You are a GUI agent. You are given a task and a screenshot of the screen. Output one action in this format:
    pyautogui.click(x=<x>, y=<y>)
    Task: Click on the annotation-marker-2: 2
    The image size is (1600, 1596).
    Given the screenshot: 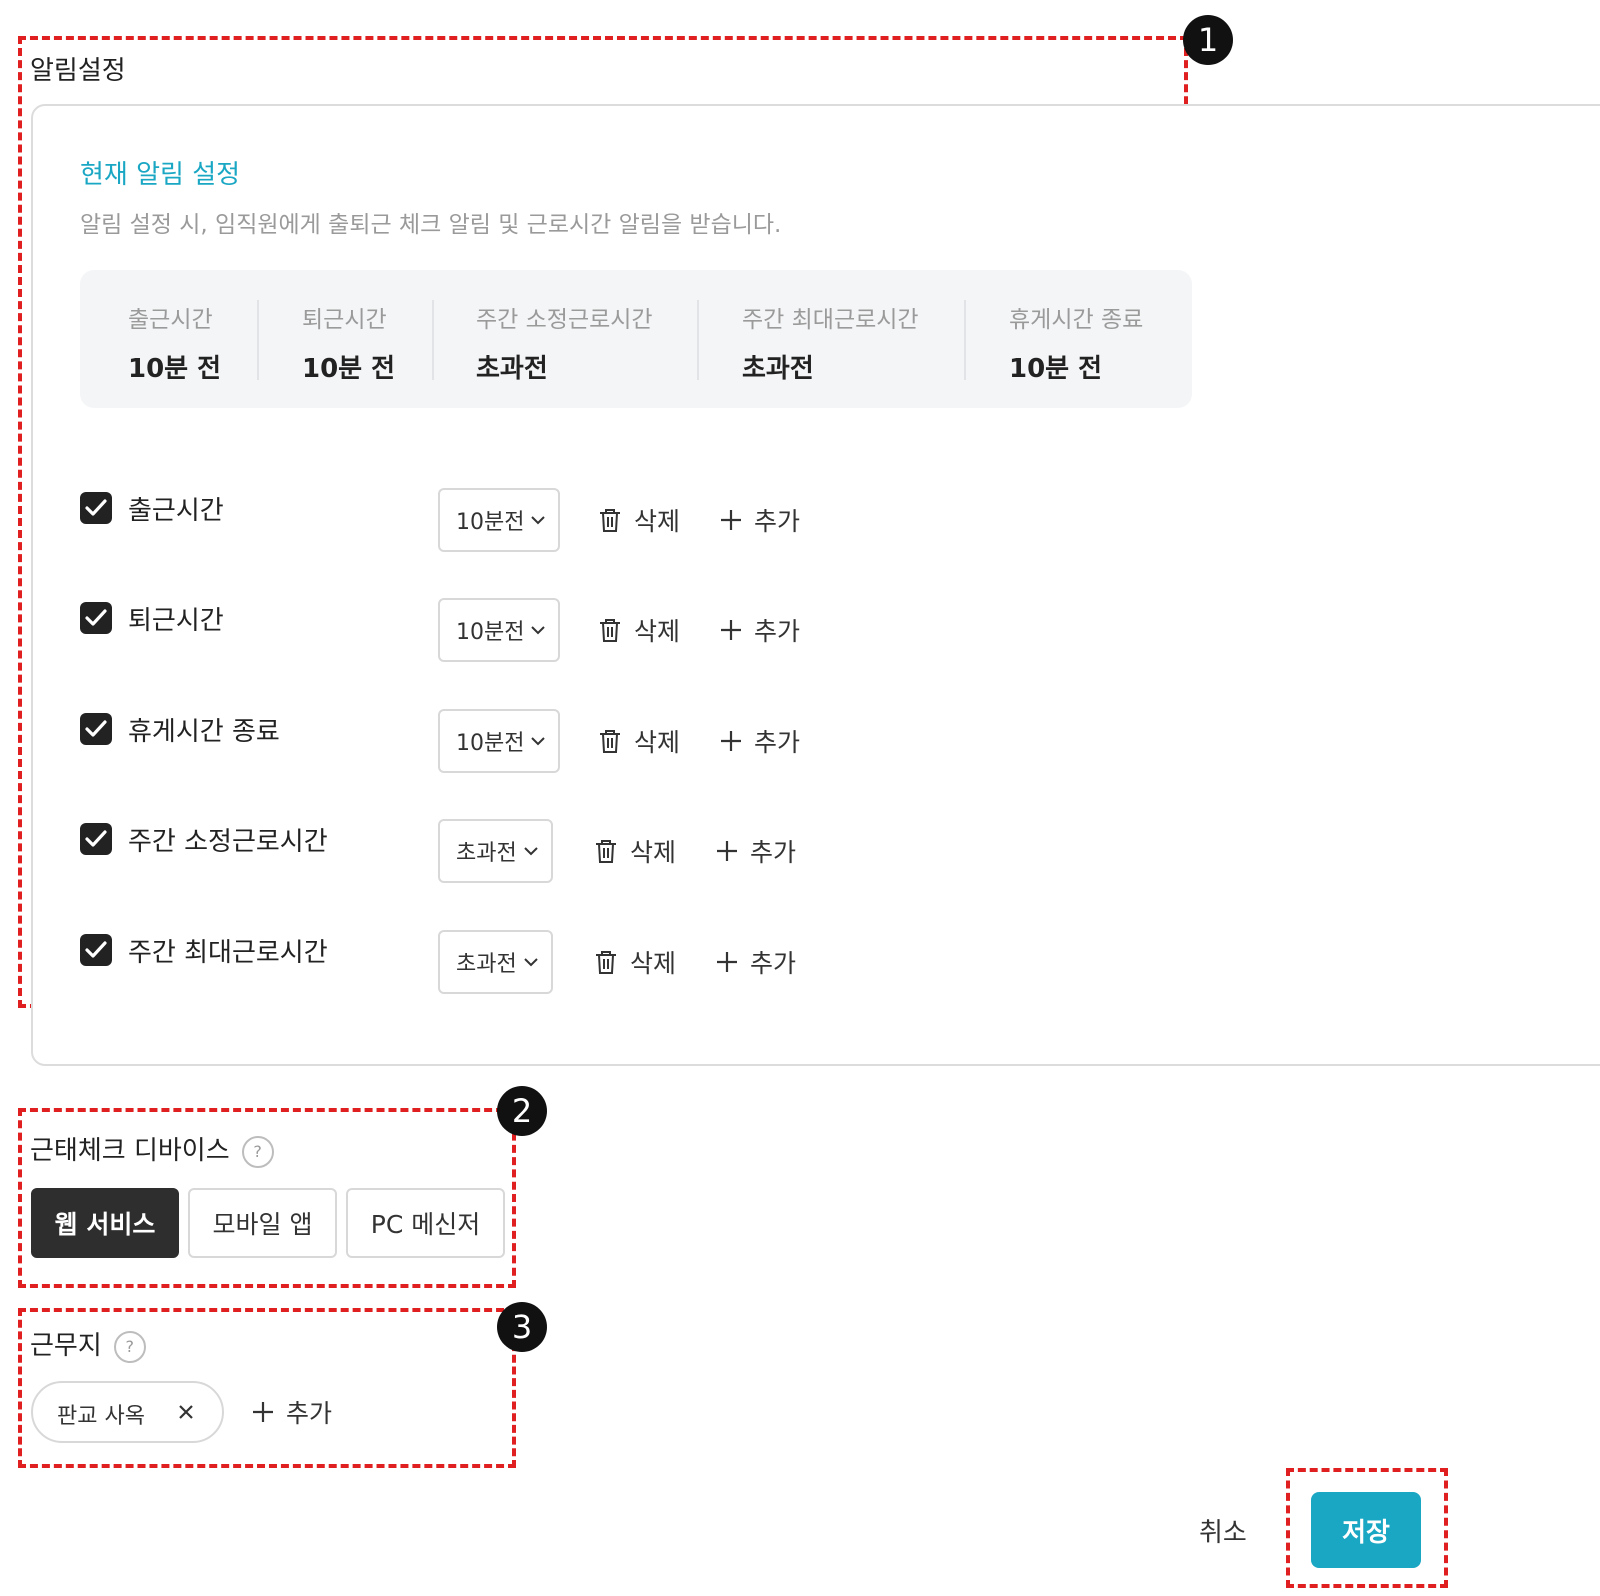 What is the action you would take?
    pyautogui.click(x=522, y=1111)
    